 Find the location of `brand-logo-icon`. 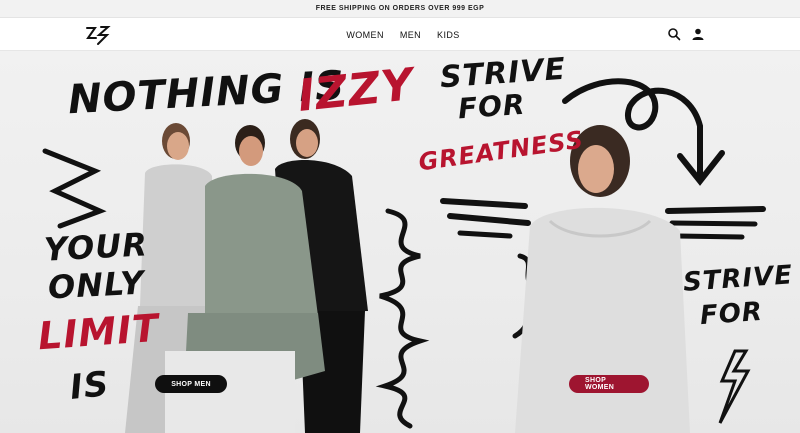

brand-logo-icon is located at coordinates (98, 35).